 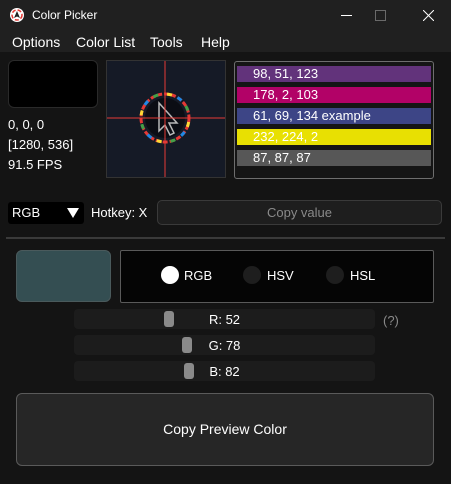 What do you see at coordinates (46, 213) in the screenshot?
I see `color-mode-dropdown: RGB` at bounding box center [46, 213].